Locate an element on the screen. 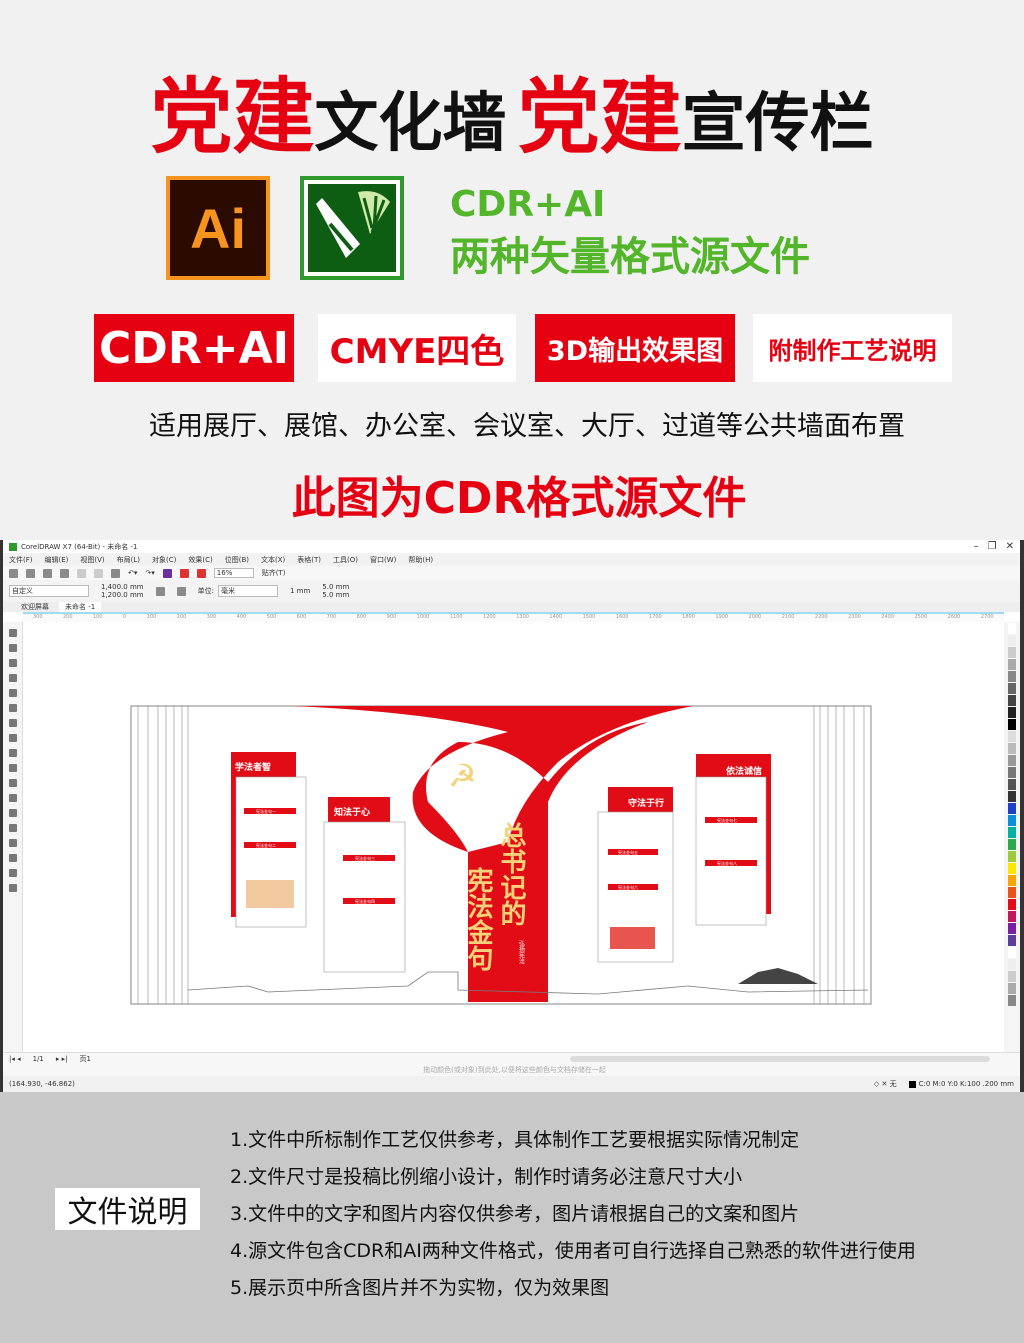 The image size is (1024, 1343). page-tab: 页1 is located at coordinates (85, 1059).